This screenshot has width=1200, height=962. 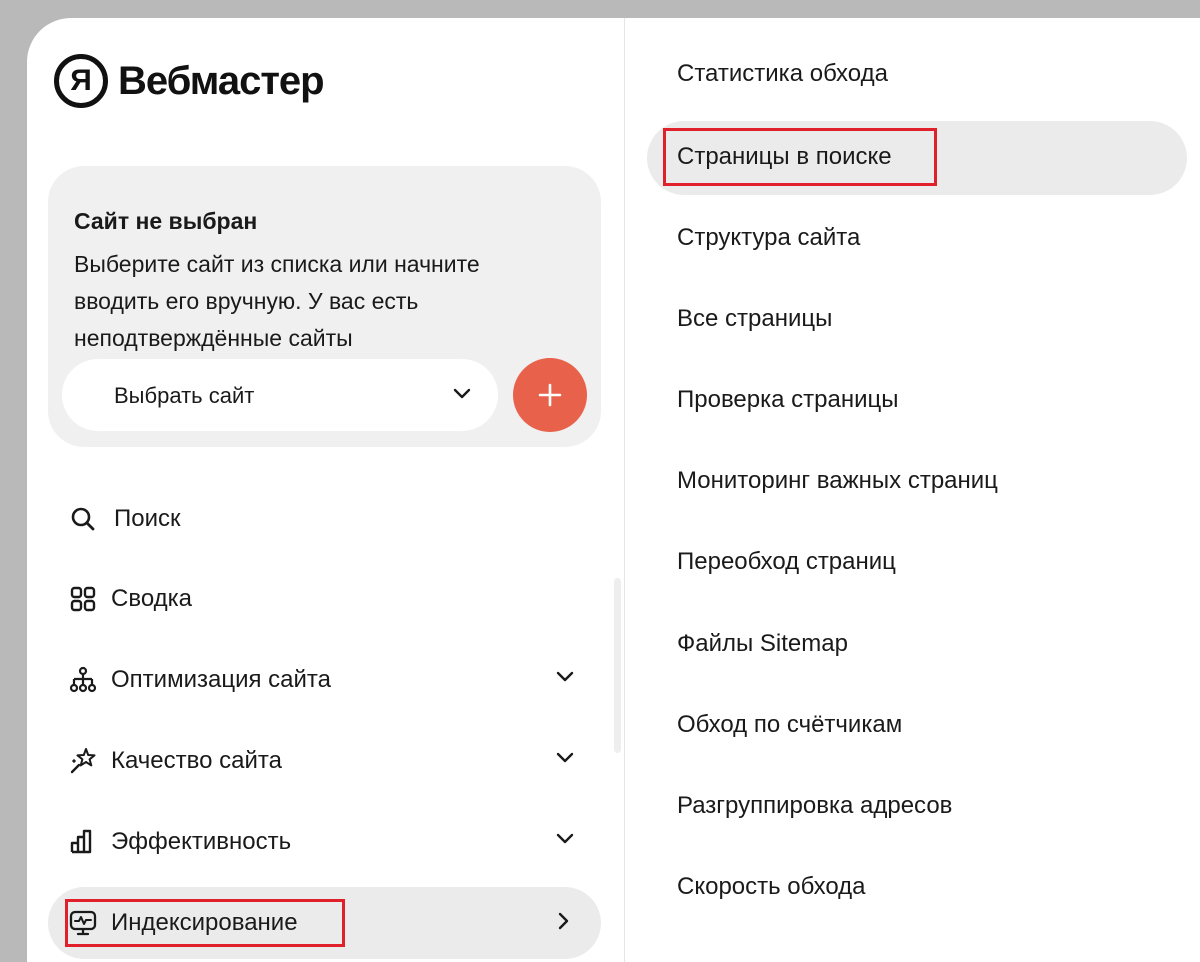 I want to click on add-site-button, so click(x=550, y=395).